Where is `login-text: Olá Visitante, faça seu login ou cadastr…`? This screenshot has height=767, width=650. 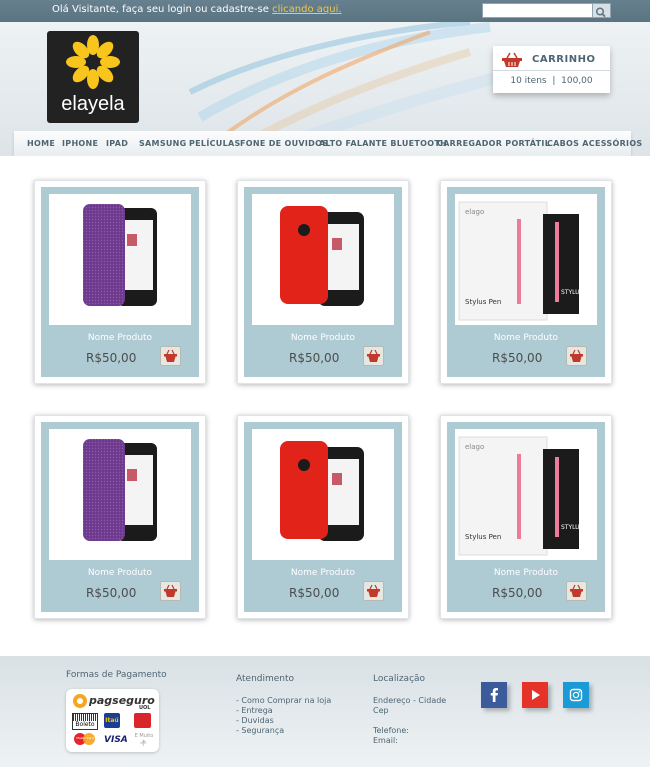
login-text: Olá Visitante, faça seu login ou cadastr… is located at coordinates (160, 9).